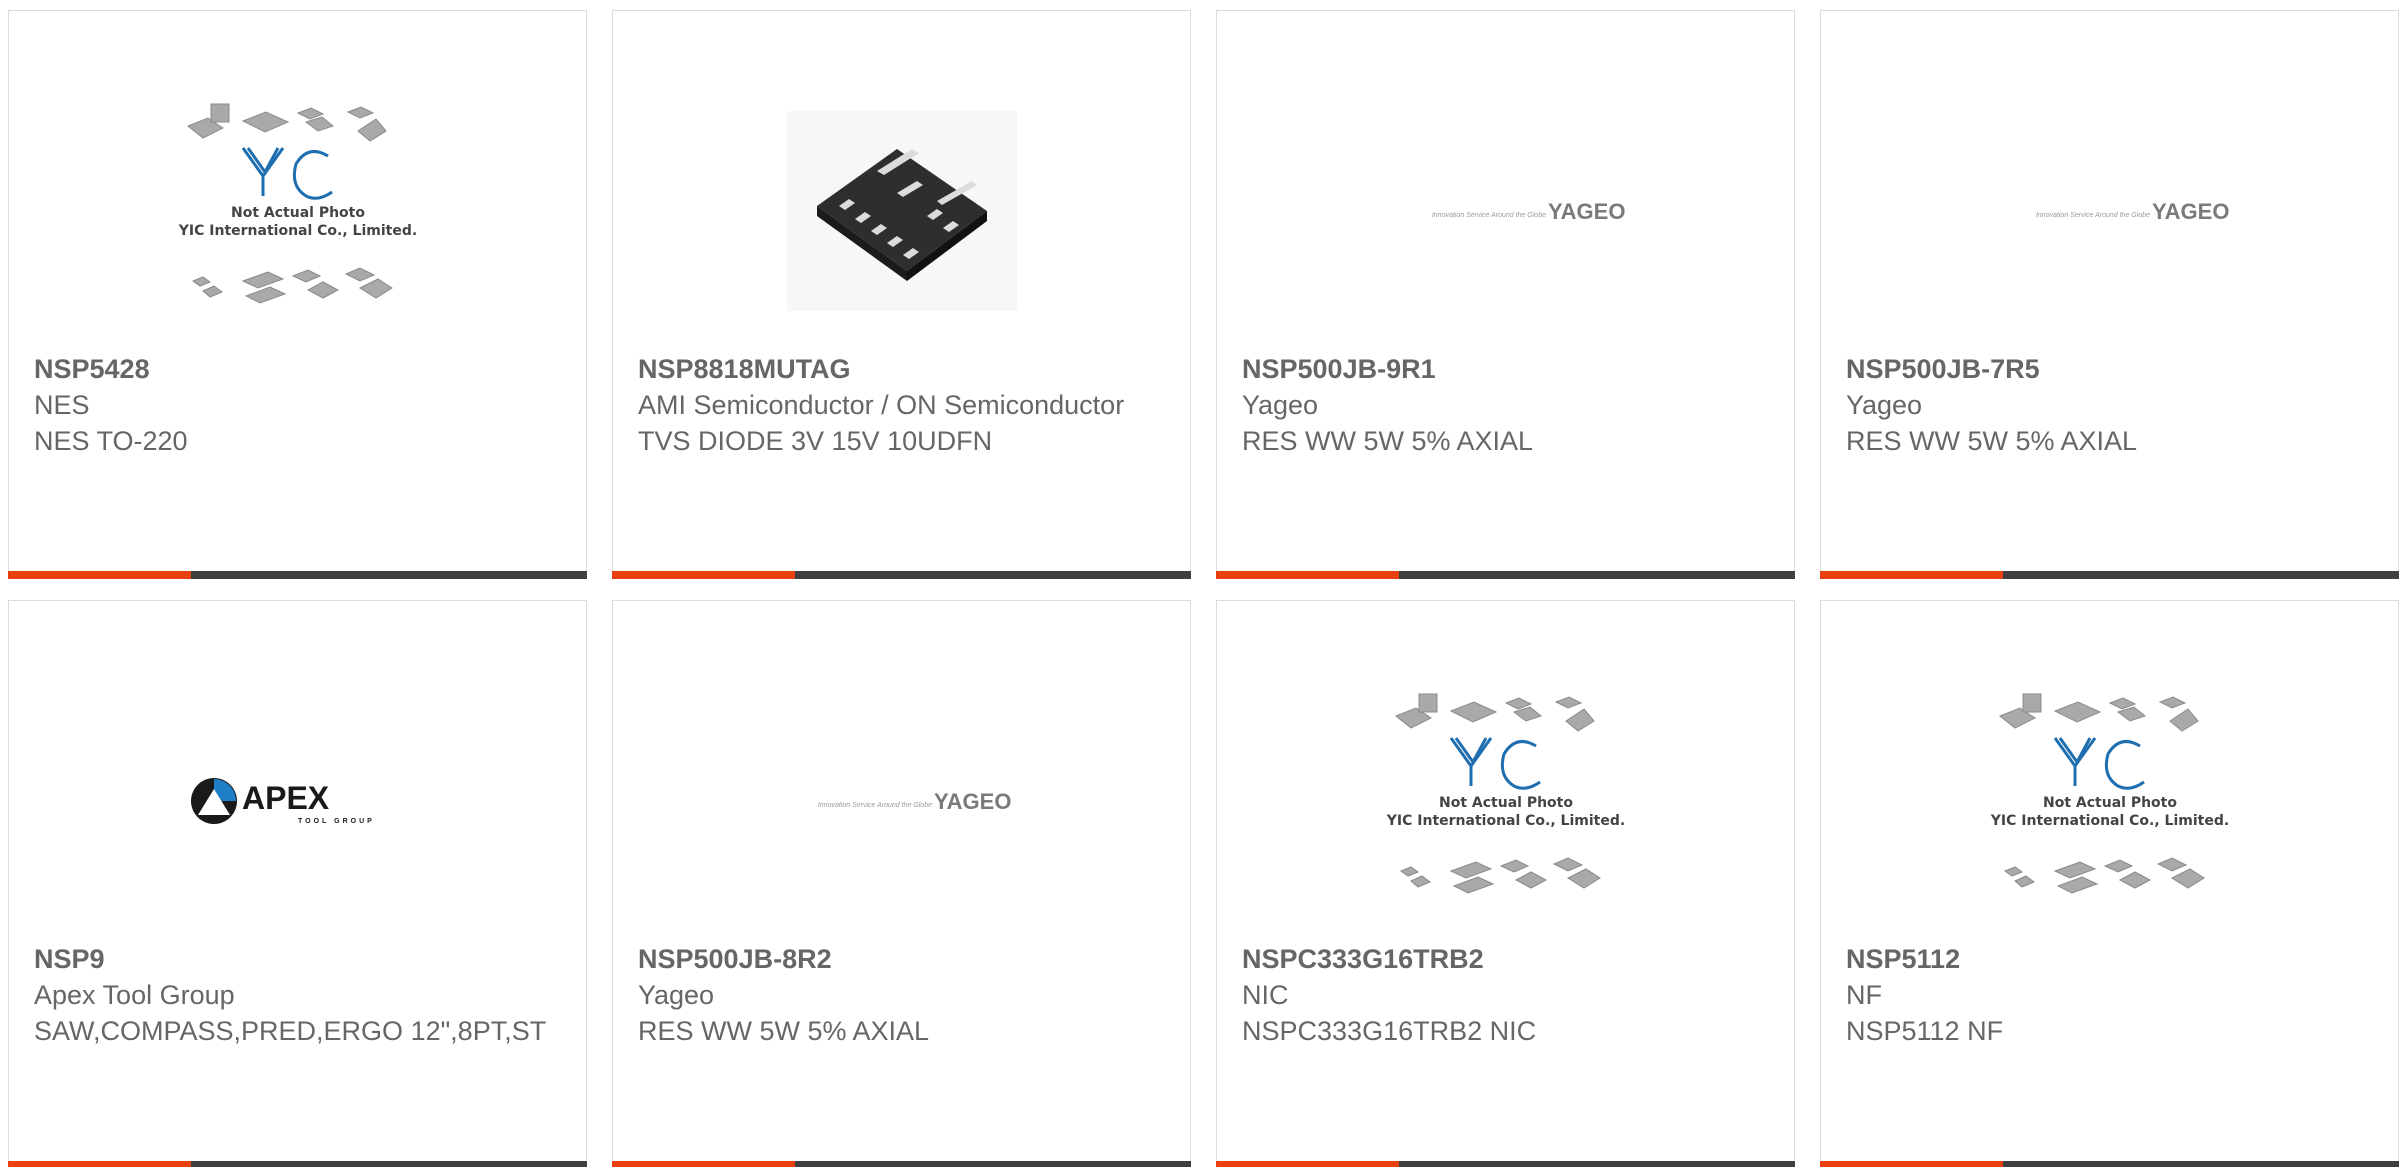 The width and height of the screenshot is (2400, 1167). Describe the element at coordinates (2109, 405) in the screenshot. I see `product-info: NSP500JB-7R5 Yageo RES WW 5W 5% AXIAL` at that location.